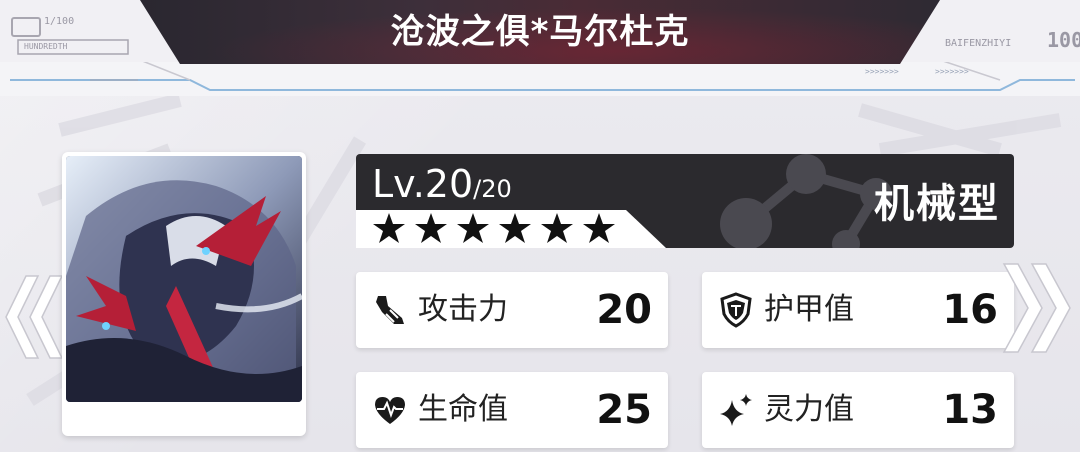 This screenshot has width=1080, height=452. Describe the element at coordinates (978, 43) in the screenshot. I see `hud-right-word: BAIFENZHIYI` at that location.